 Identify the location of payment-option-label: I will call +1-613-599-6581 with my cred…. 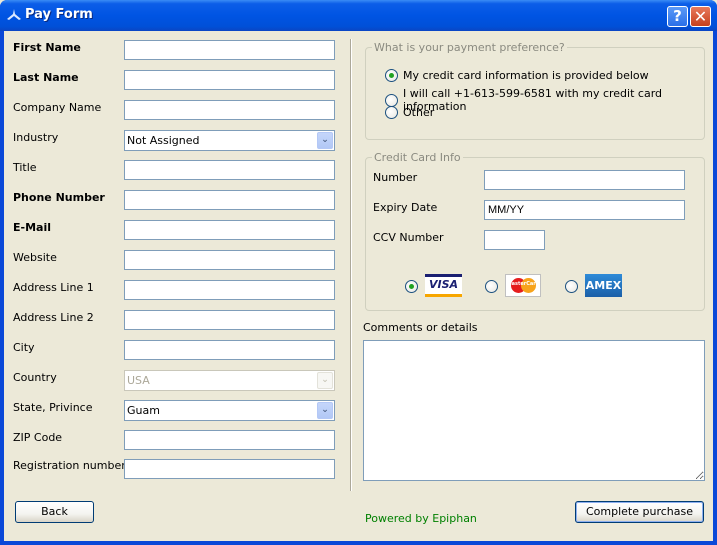
(533, 100).